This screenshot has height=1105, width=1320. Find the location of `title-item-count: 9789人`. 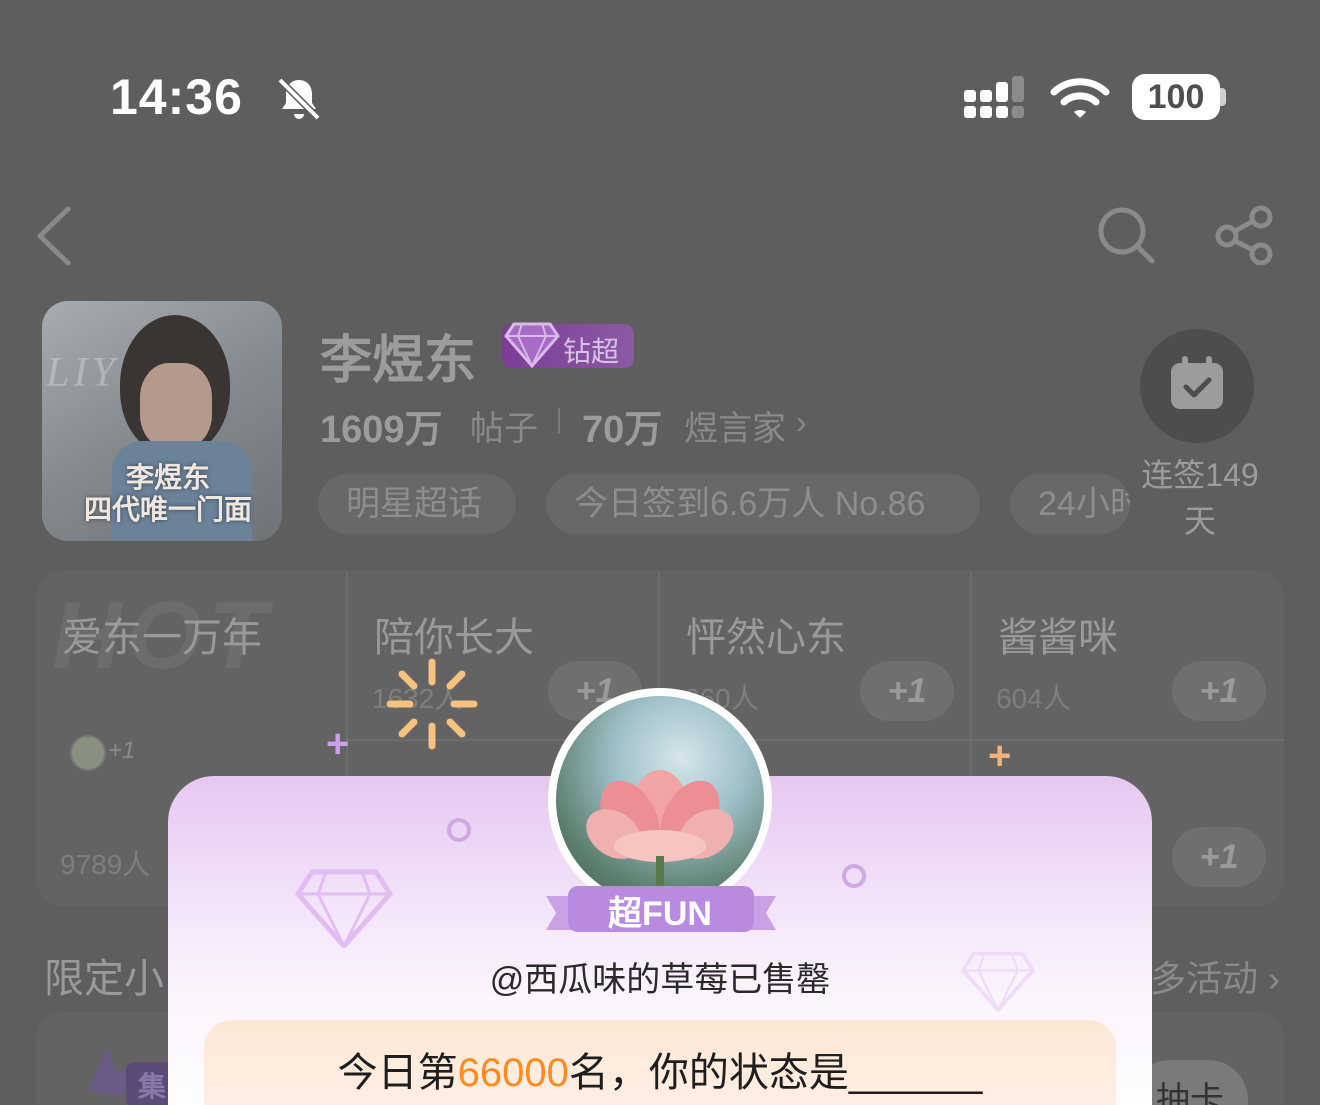

title-item-count: 9789人 is located at coordinates (105, 864).